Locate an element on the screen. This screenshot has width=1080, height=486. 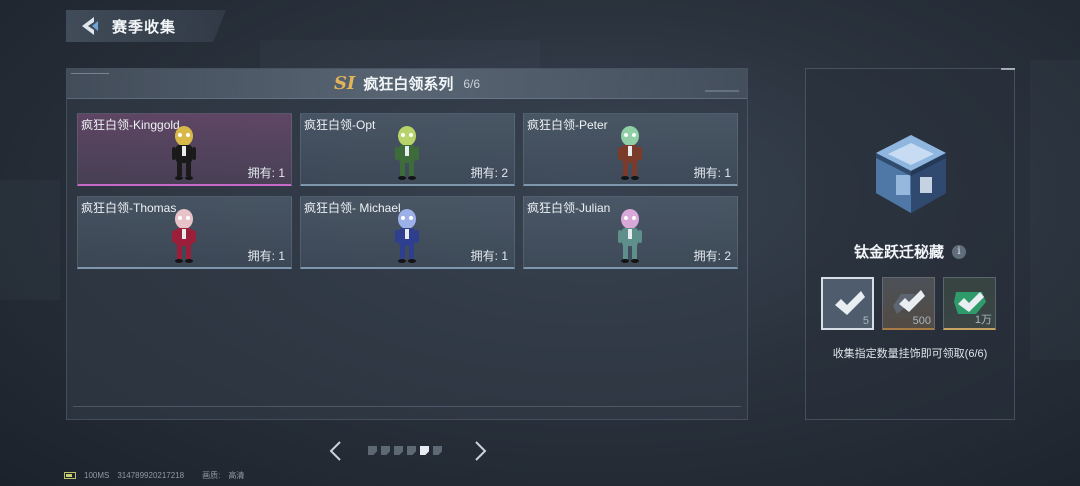
item-card: 疯狂白领-Opt 拥有: 2 is located at coordinates (407, 149).